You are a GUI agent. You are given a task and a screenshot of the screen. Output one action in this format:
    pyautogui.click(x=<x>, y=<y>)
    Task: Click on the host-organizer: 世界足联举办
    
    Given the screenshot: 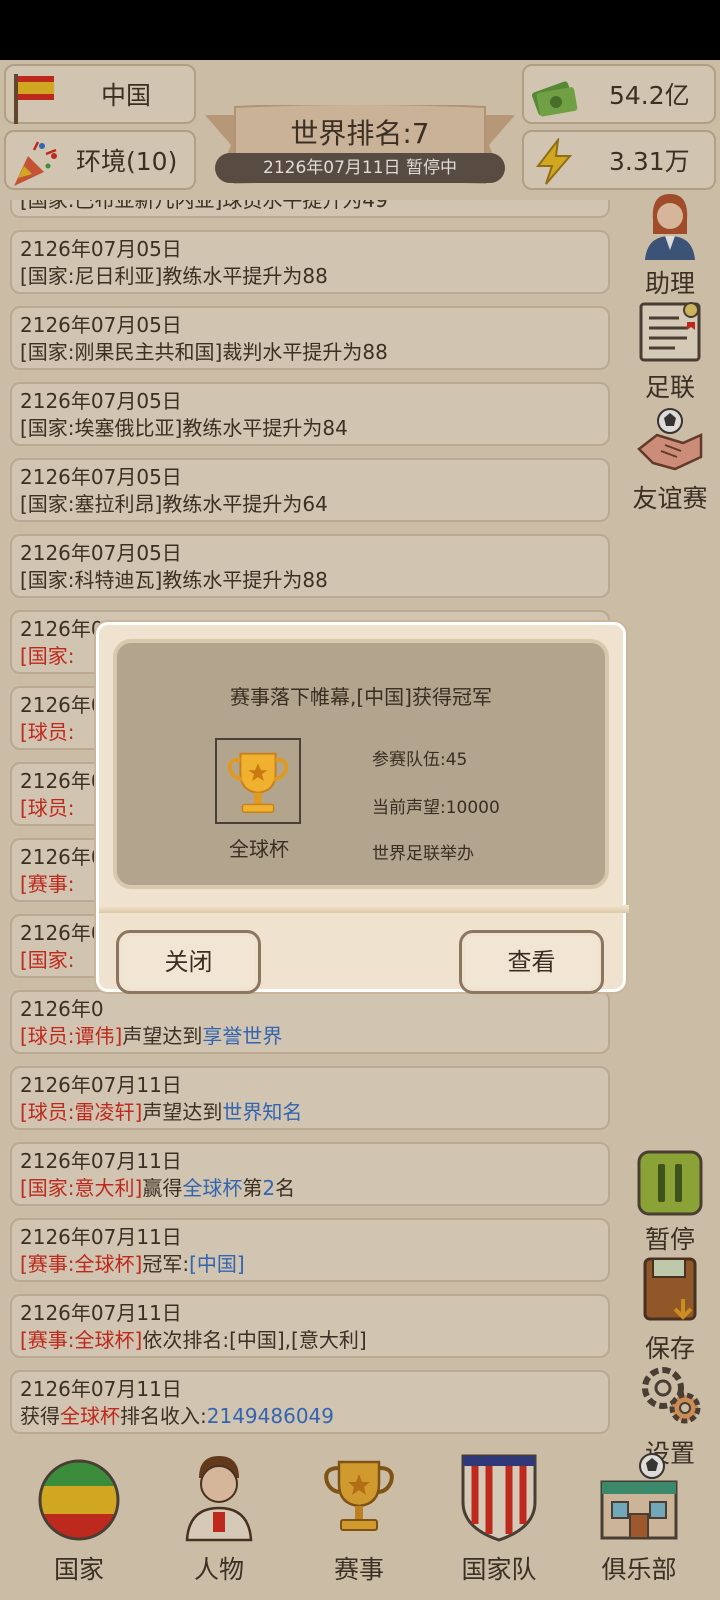 What is the action you would take?
    pyautogui.click(x=423, y=854)
    